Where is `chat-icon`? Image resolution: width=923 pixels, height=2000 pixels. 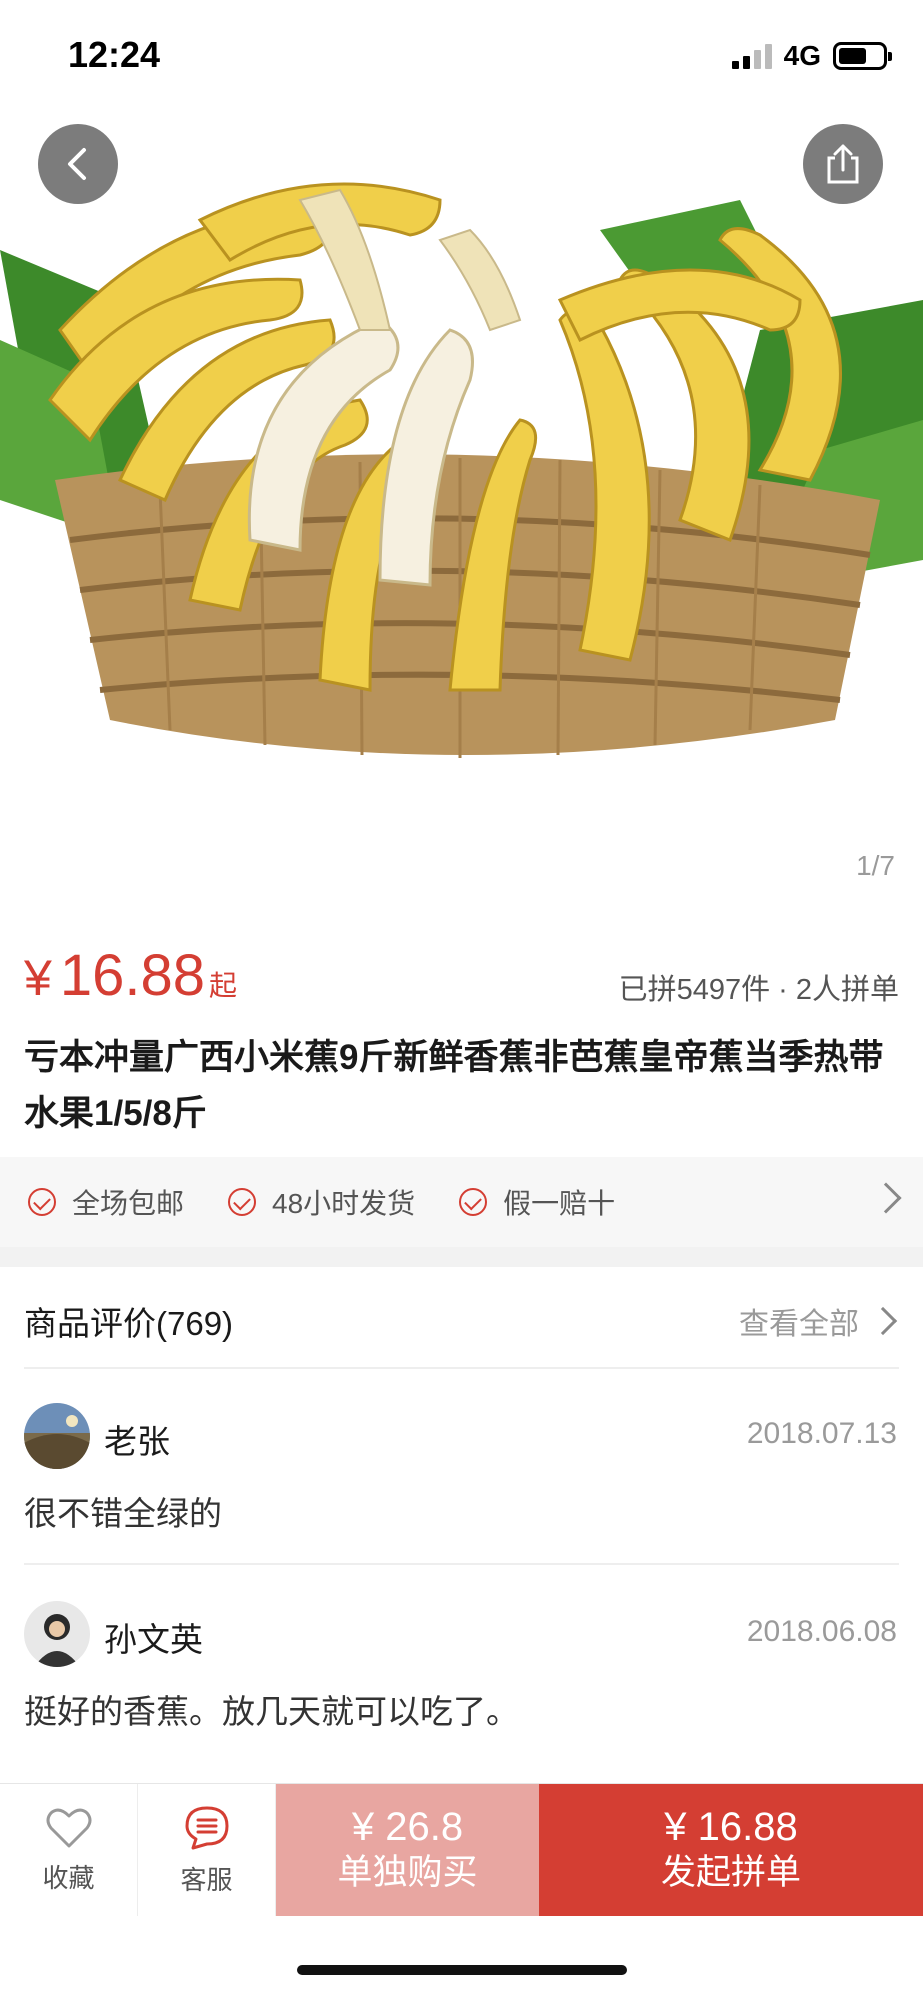
chat-icon is located at coordinates (206, 1827).